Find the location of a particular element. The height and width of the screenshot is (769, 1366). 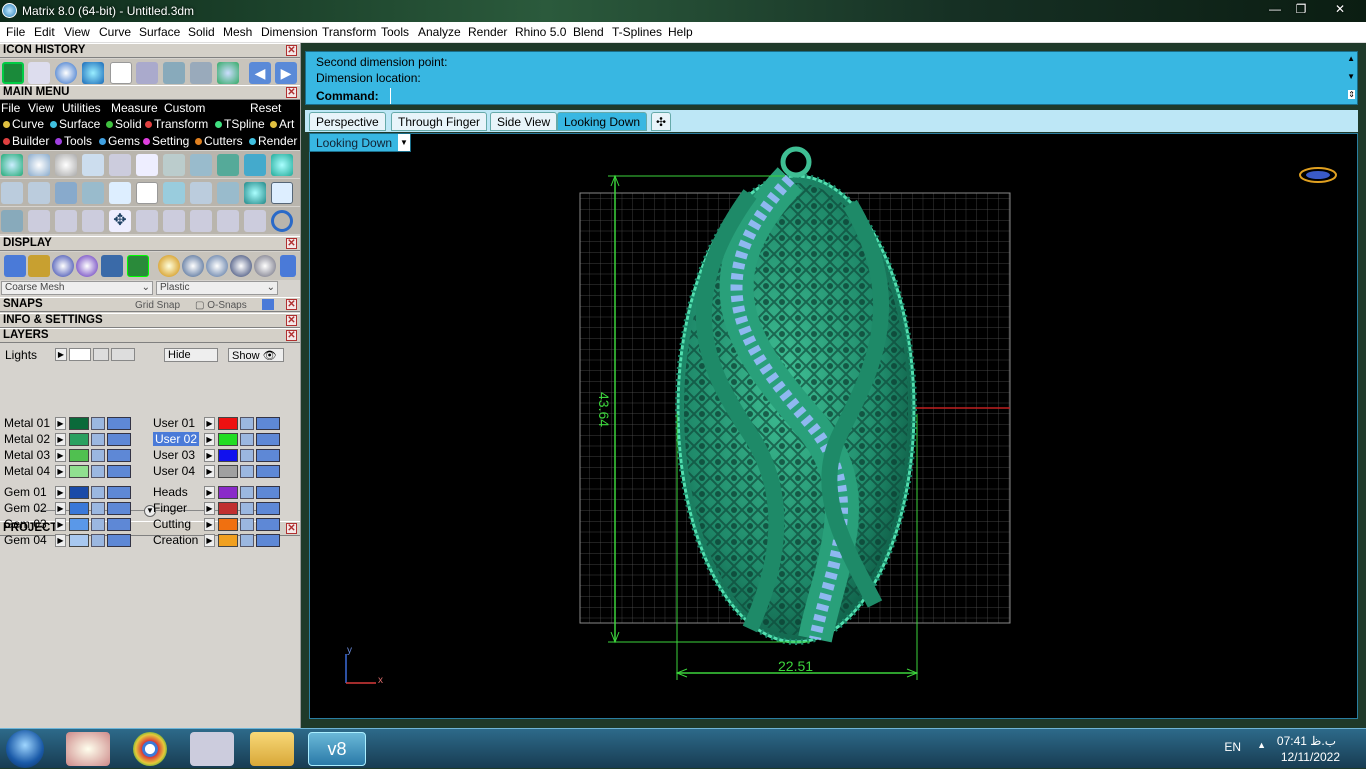

layer-row: Cutting ▶ is located at coordinates (223, 524).